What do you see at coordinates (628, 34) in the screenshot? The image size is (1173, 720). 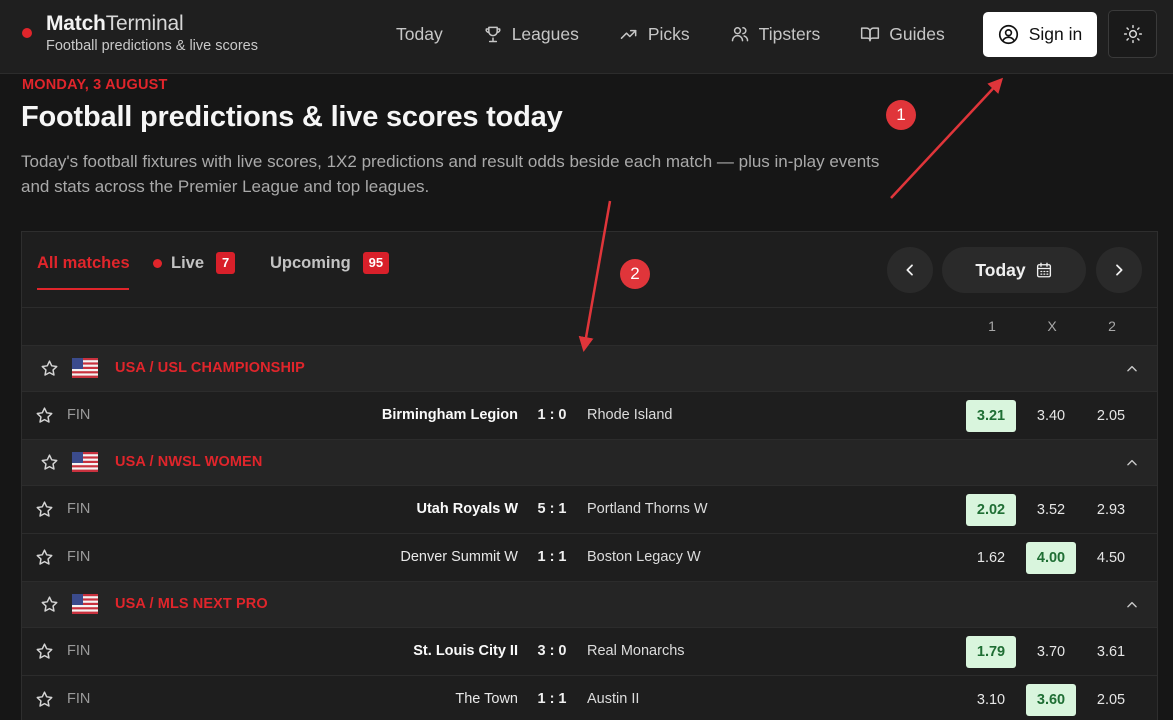 I see `trend-icon` at bounding box center [628, 34].